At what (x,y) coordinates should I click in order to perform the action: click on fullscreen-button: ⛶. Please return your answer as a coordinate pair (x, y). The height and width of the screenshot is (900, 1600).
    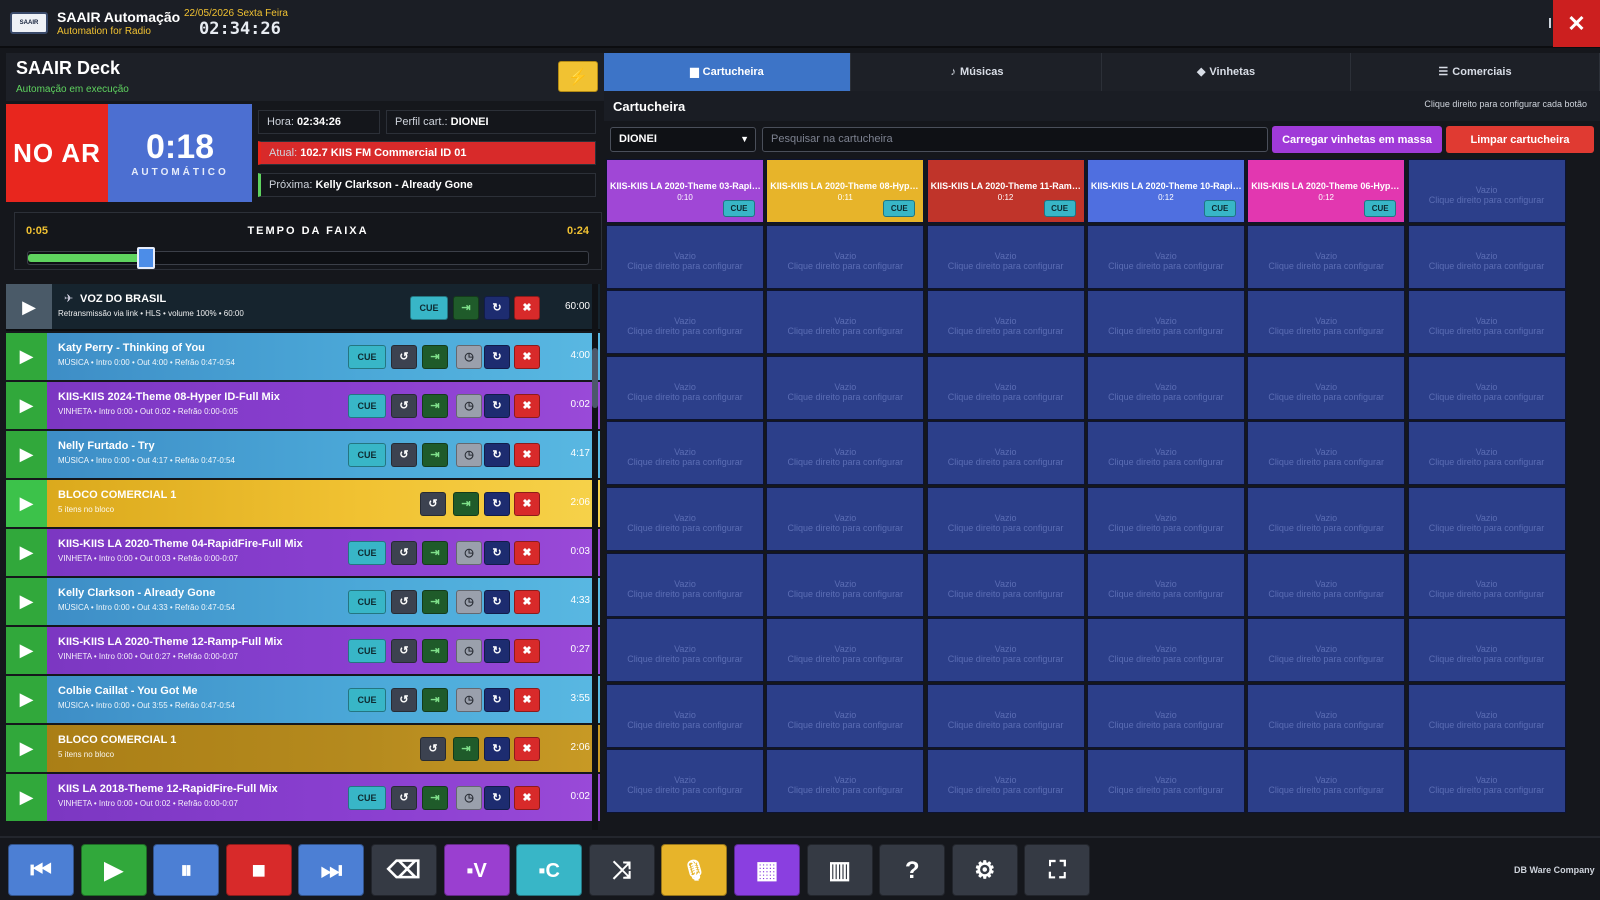
    Looking at the image, I should click on (1057, 870).